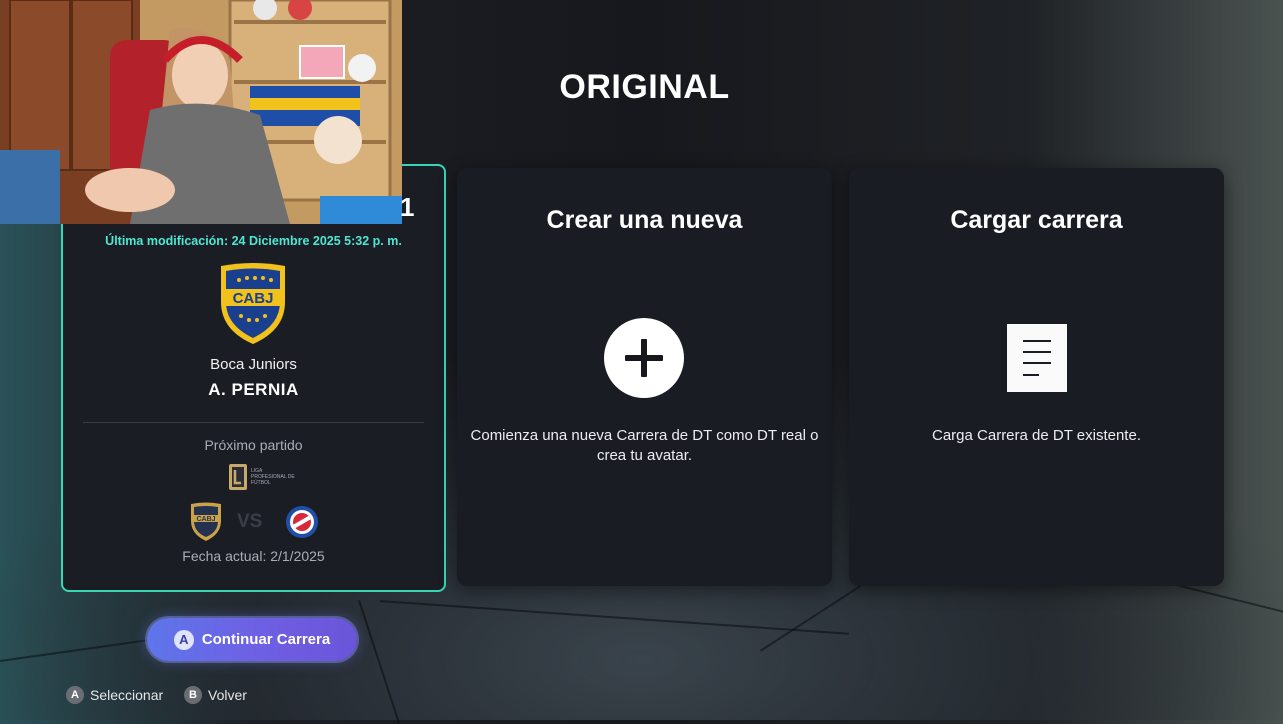 This screenshot has width=1283, height=724. Describe the element at coordinates (302, 522) in the screenshot. I see `away-team-crest-icon` at that location.